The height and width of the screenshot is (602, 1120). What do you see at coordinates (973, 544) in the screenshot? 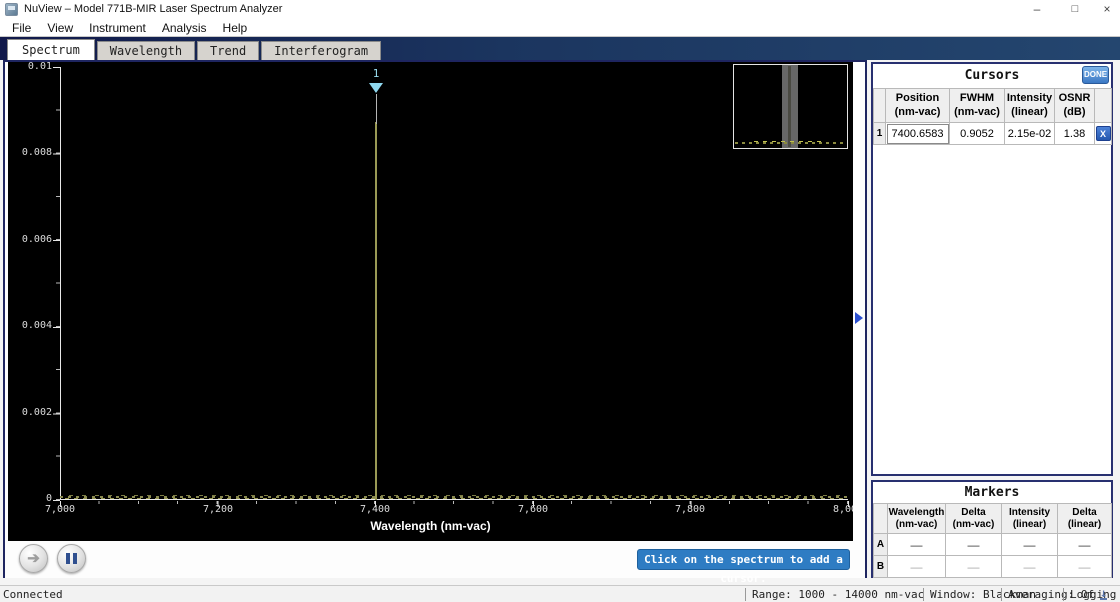
I see `marker-a-delta-nm: —` at bounding box center [973, 544].